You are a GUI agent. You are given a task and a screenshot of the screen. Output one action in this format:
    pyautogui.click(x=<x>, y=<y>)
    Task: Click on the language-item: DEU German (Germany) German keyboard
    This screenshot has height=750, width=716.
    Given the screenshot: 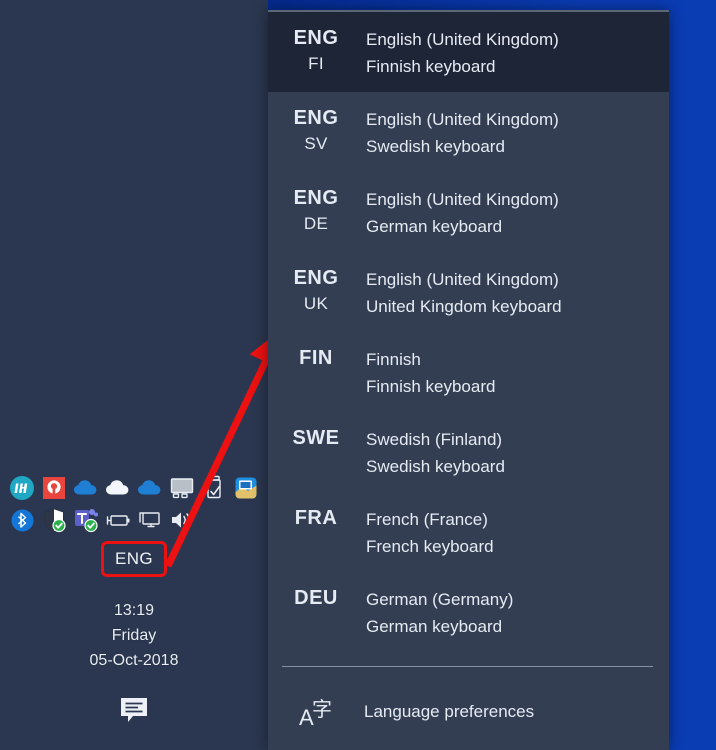 What is the action you would take?
    pyautogui.click(x=468, y=612)
    